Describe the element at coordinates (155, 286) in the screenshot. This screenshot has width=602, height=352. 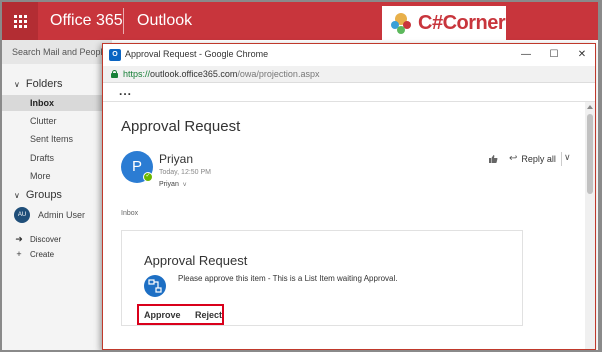
I see `flow-icon` at that location.